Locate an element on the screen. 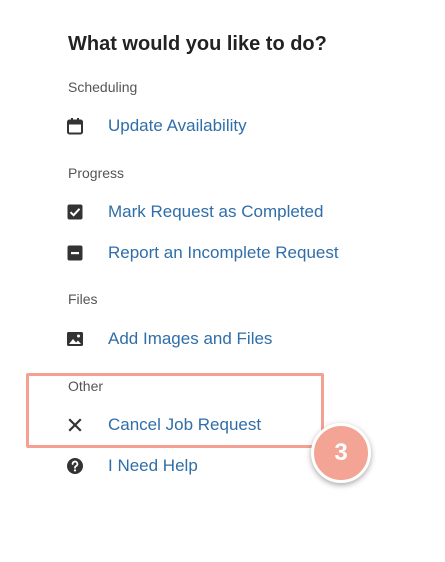  checkbox-checked-icon is located at coordinates (75, 212).